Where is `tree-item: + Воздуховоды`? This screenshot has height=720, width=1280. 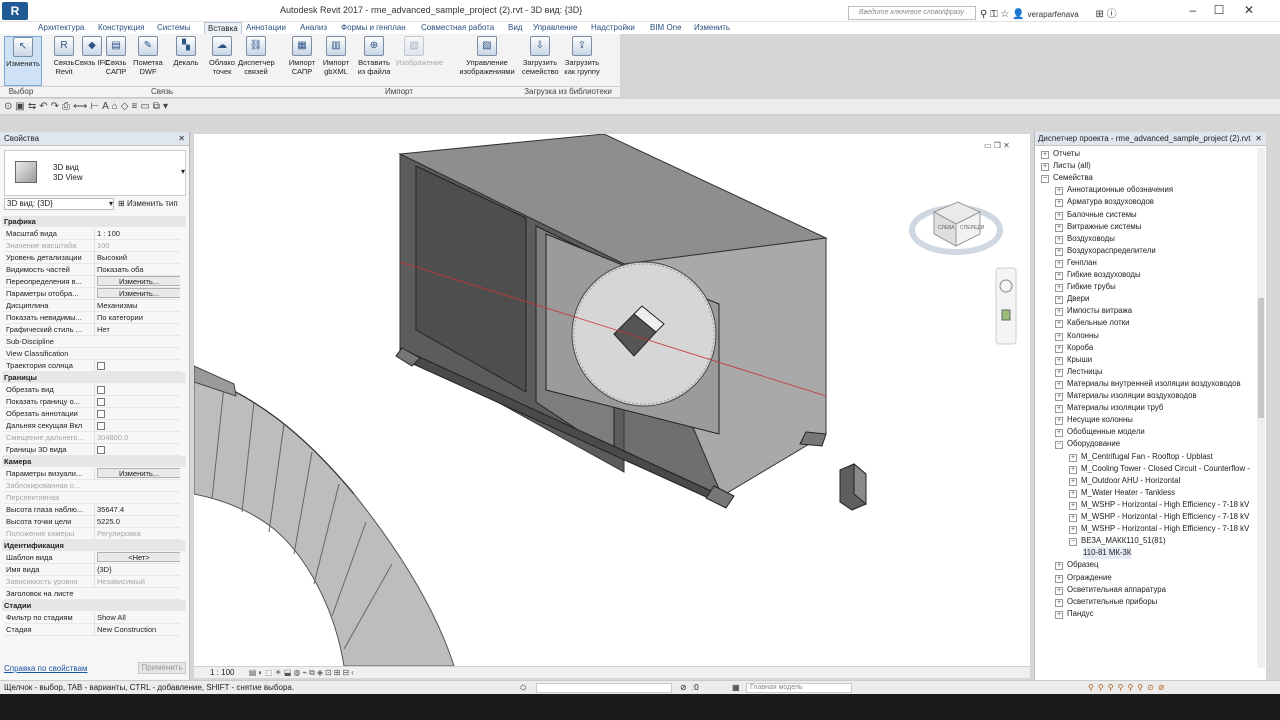
tree-item: + Воздуховоды is located at coordinates (1085, 239).